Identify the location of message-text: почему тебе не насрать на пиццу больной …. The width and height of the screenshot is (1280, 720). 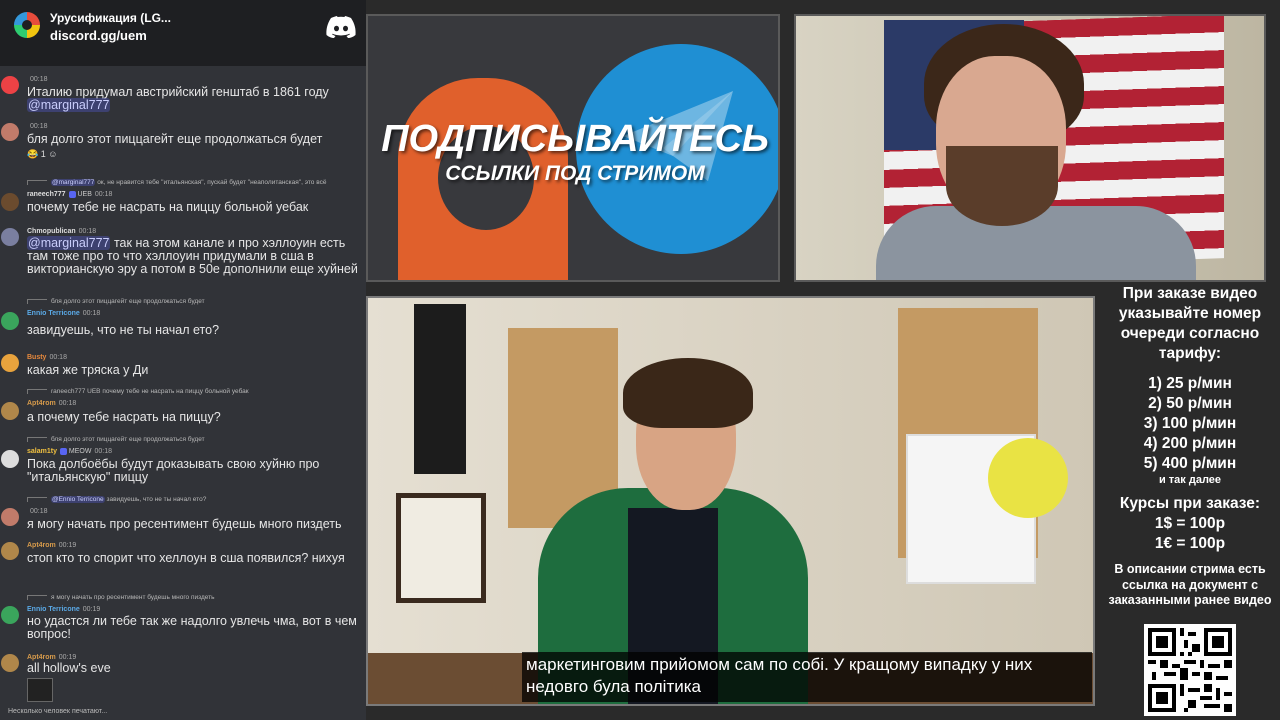
(196, 207).